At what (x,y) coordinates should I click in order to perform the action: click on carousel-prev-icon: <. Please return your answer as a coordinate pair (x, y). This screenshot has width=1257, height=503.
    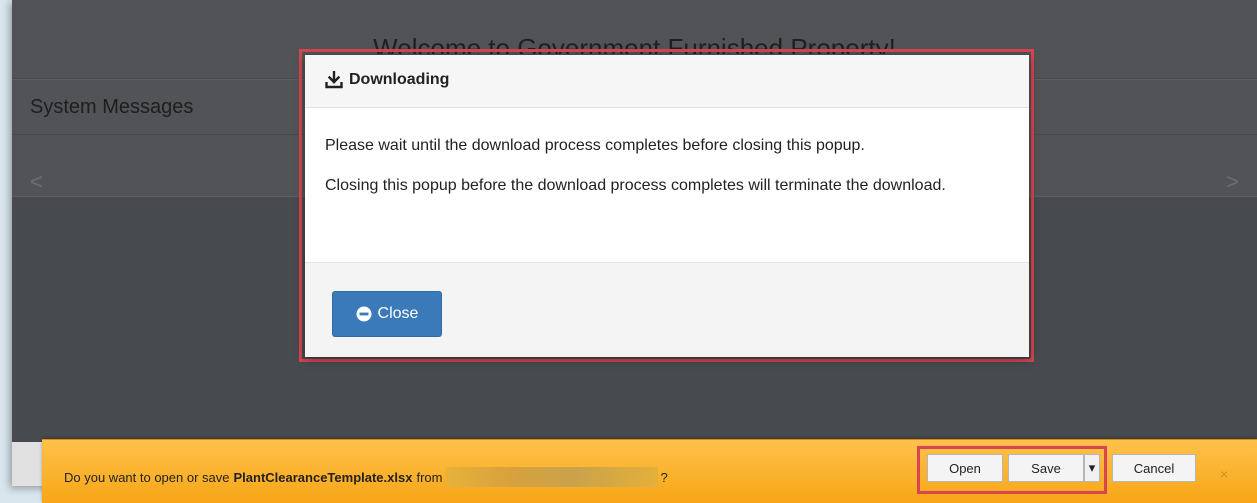
    Looking at the image, I should click on (36, 182).